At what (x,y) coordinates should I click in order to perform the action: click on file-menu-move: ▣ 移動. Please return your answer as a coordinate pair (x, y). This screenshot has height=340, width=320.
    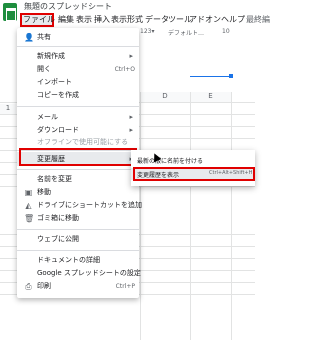
    Looking at the image, I should click on (78, 192).